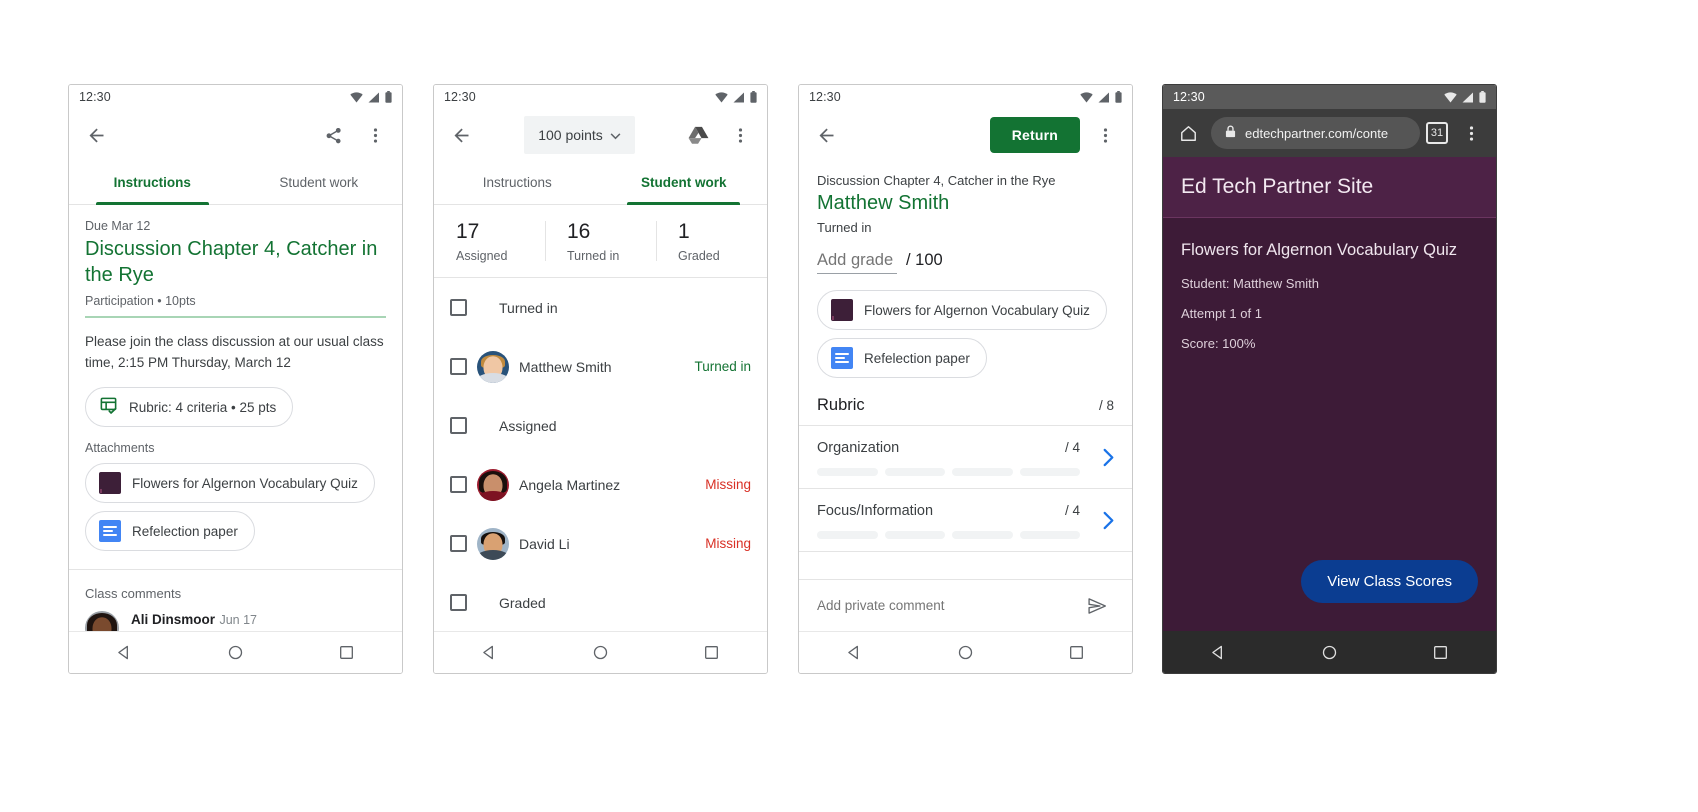 This screenshot has height=812, width=1698. I want to click on page-title: Discussion Chapter 4, Catcher in the Rye, so click(231, 262).